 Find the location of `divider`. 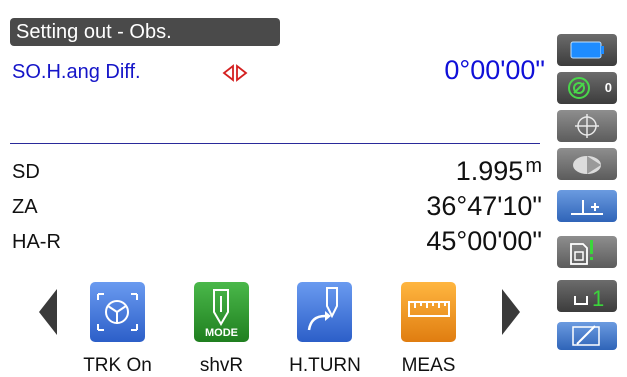

divider is located at coordinates (275, 143).